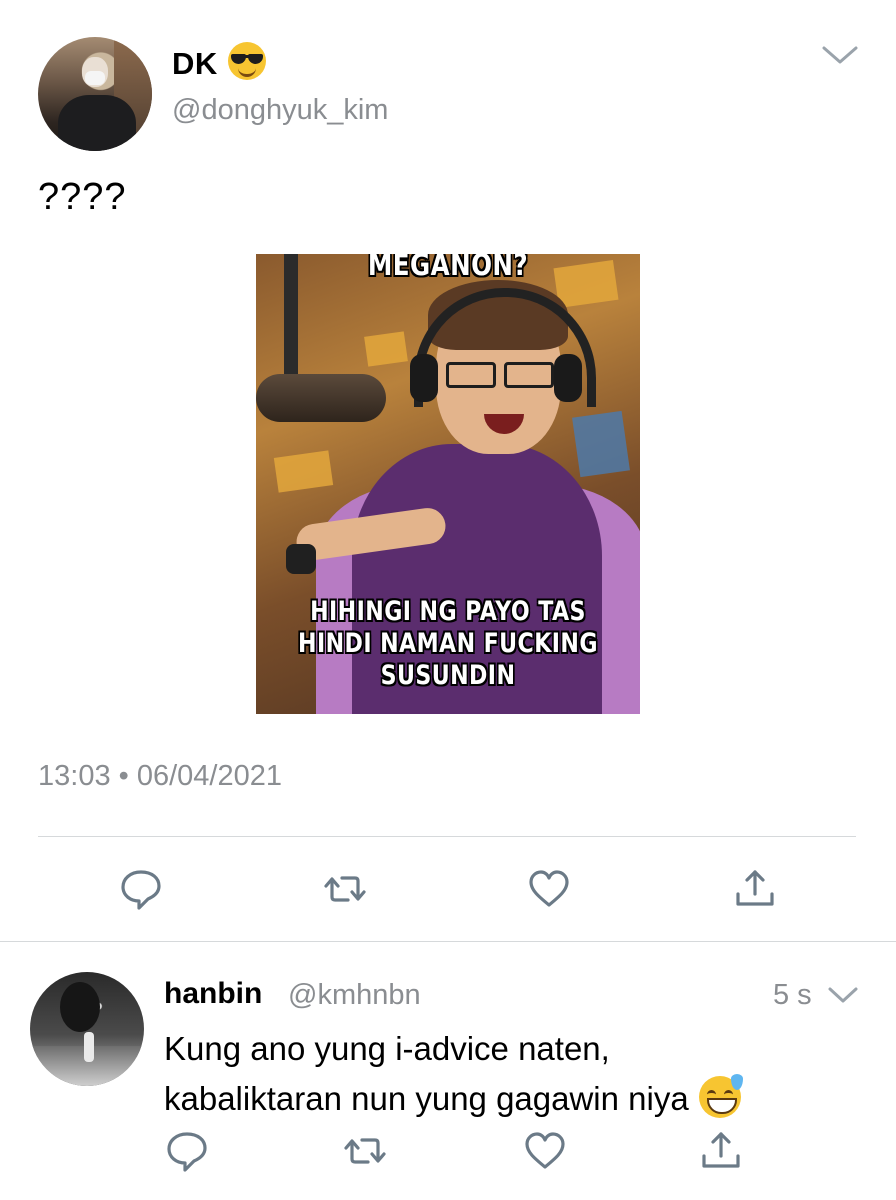  What do you see at coordinates (321, 398) in the screenshot?
I see `microphone` at bounding box center [321, 398].